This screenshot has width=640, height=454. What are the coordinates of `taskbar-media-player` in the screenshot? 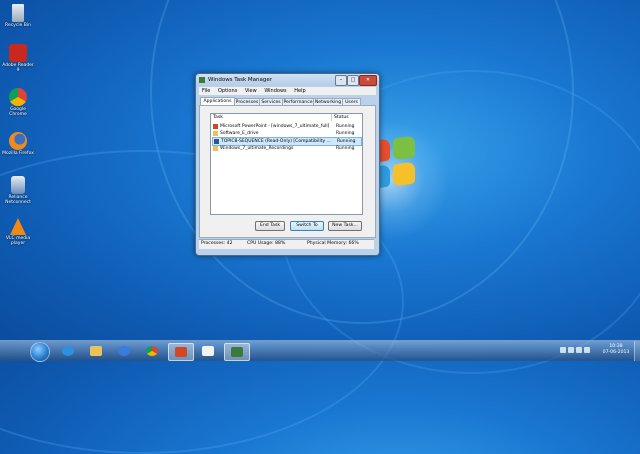 It's located at (124, 351).